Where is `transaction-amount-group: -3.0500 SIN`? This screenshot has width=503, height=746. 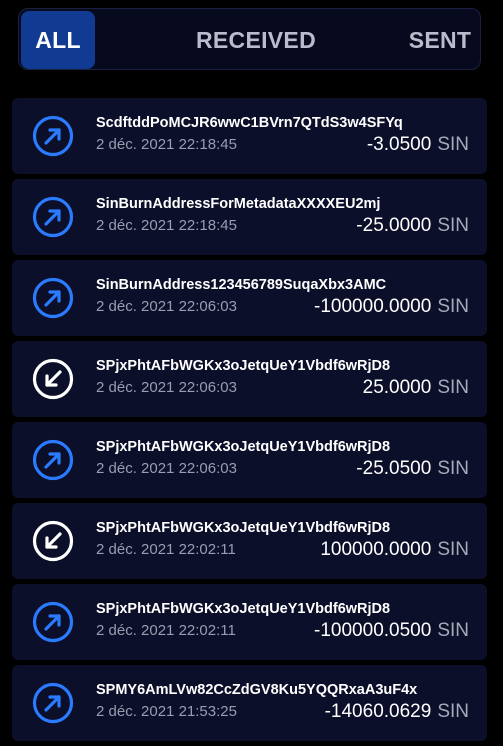
transaction-amount-group: -3.0500 SIN is located at coordinates (418, 145).